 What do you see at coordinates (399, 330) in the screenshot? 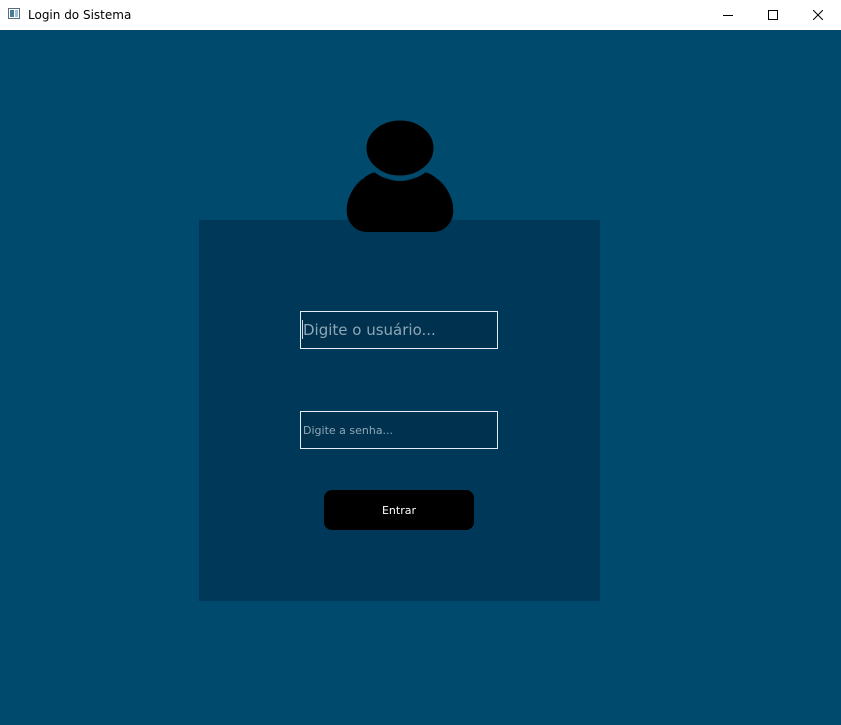
I see `username-input` at bounding box center [399, 330].